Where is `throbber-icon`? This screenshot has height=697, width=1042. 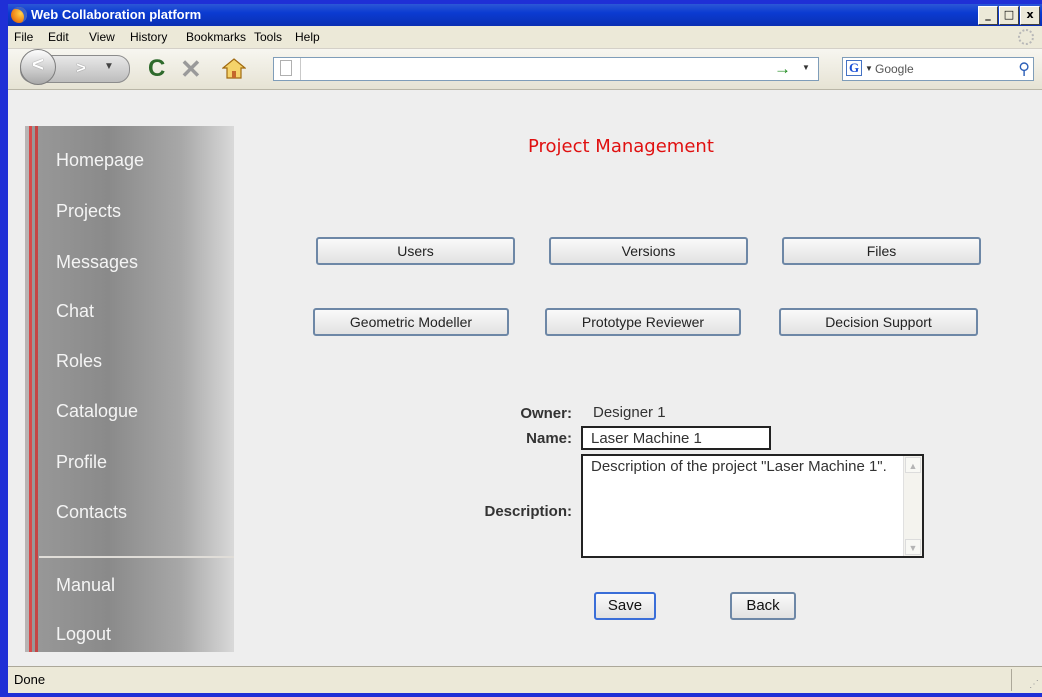 throbber-icon is located at coordinates (1026, 37).